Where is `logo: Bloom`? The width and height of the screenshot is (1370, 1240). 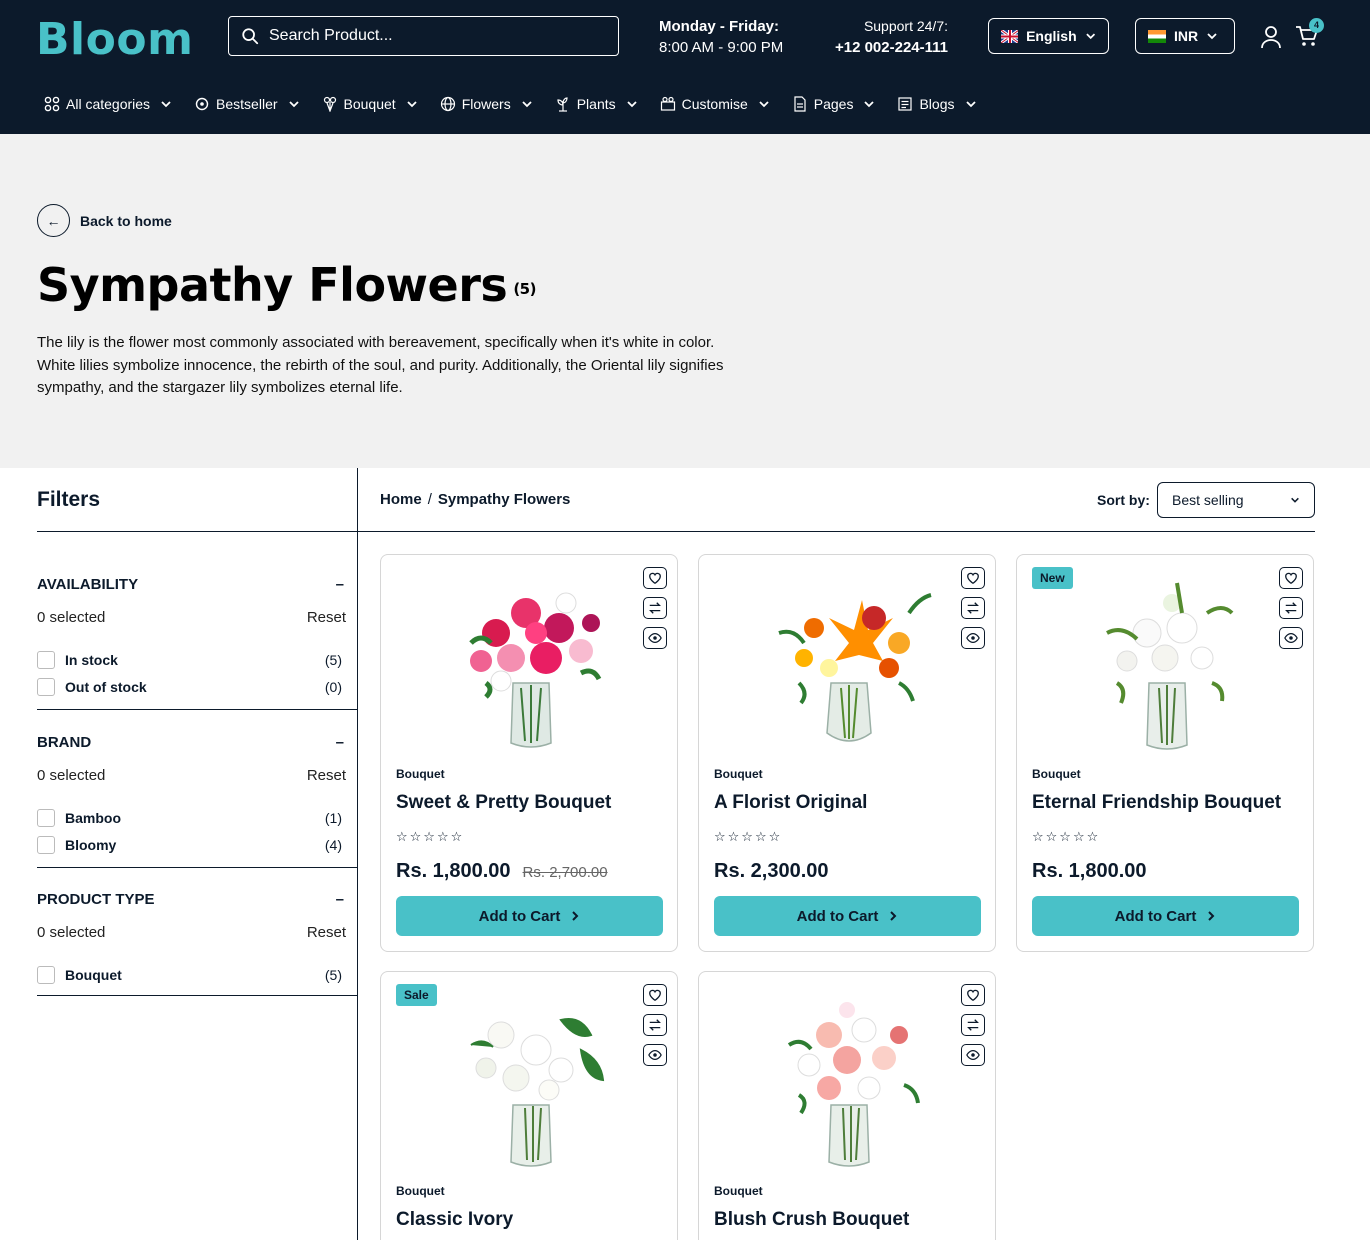
logo: Bloom is located at coordinates (114, 39).